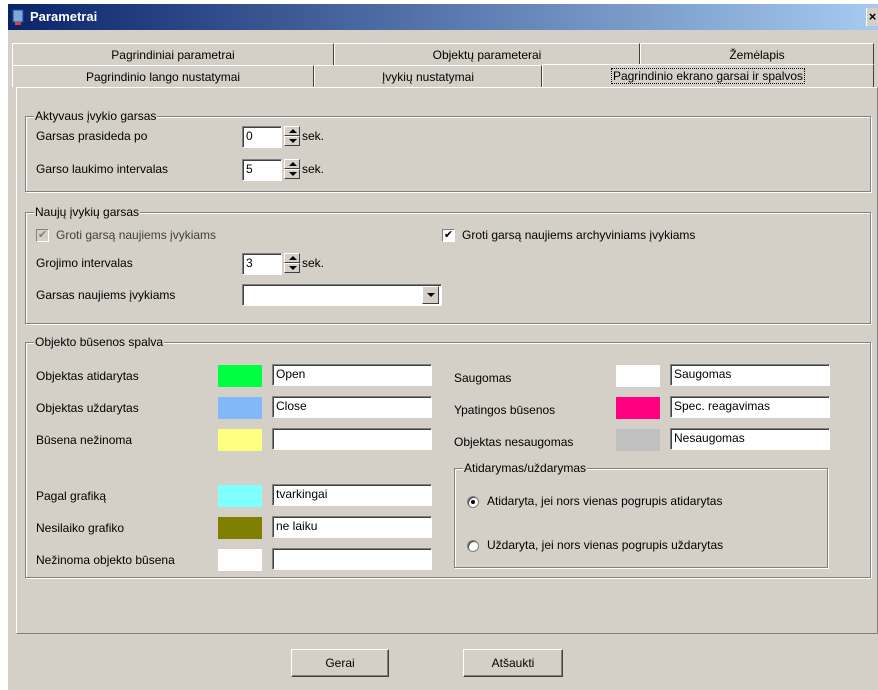 The width and height of the screenshot is (878, 690). What do you see at coordinates (638, 376) in the screenshot?
I see `color-swatch-guarded` at bounding box center [638, 376].